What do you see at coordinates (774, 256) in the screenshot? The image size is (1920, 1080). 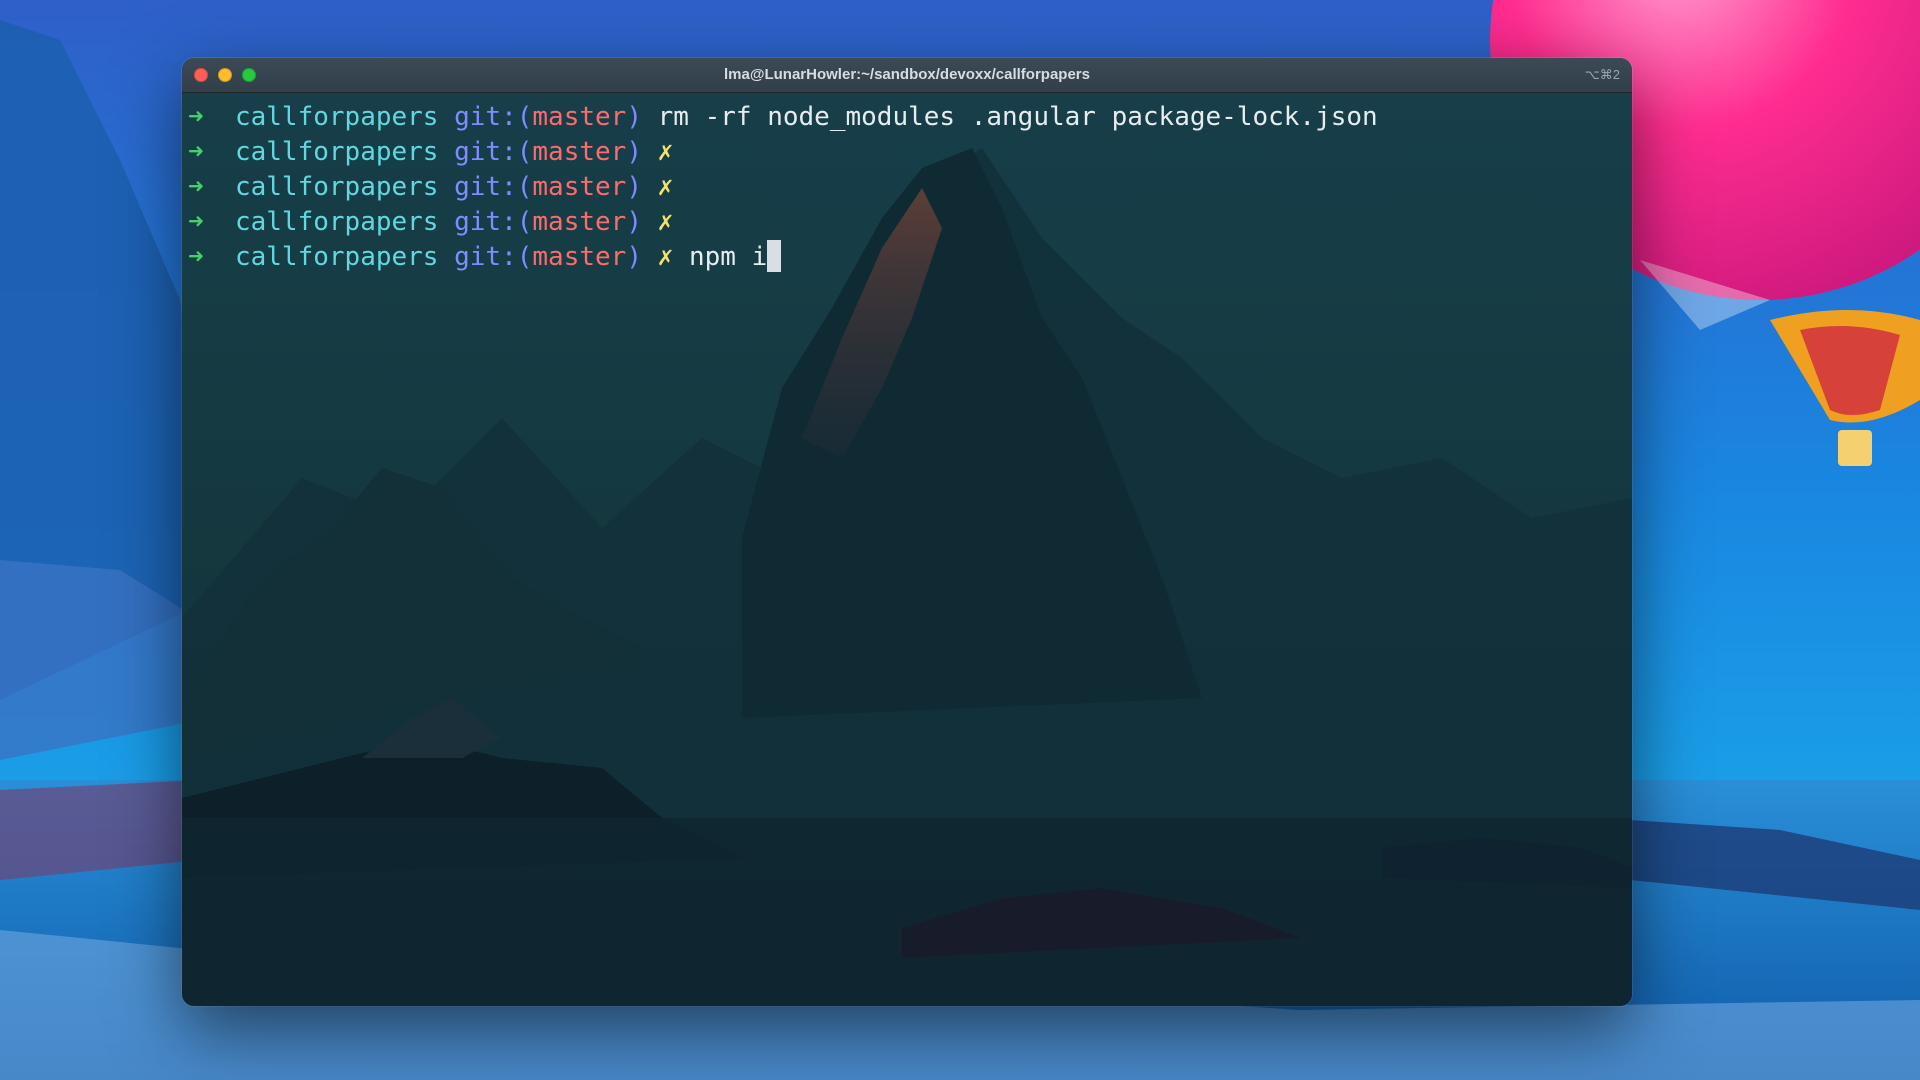 I see `text-cursor` at bounding box center [774, 256].